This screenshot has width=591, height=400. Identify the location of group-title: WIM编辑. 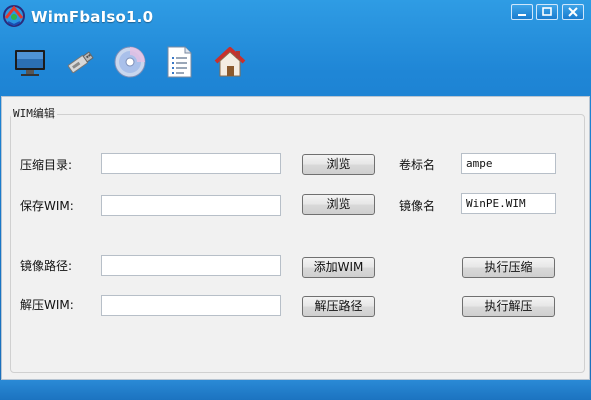
(34, 113).